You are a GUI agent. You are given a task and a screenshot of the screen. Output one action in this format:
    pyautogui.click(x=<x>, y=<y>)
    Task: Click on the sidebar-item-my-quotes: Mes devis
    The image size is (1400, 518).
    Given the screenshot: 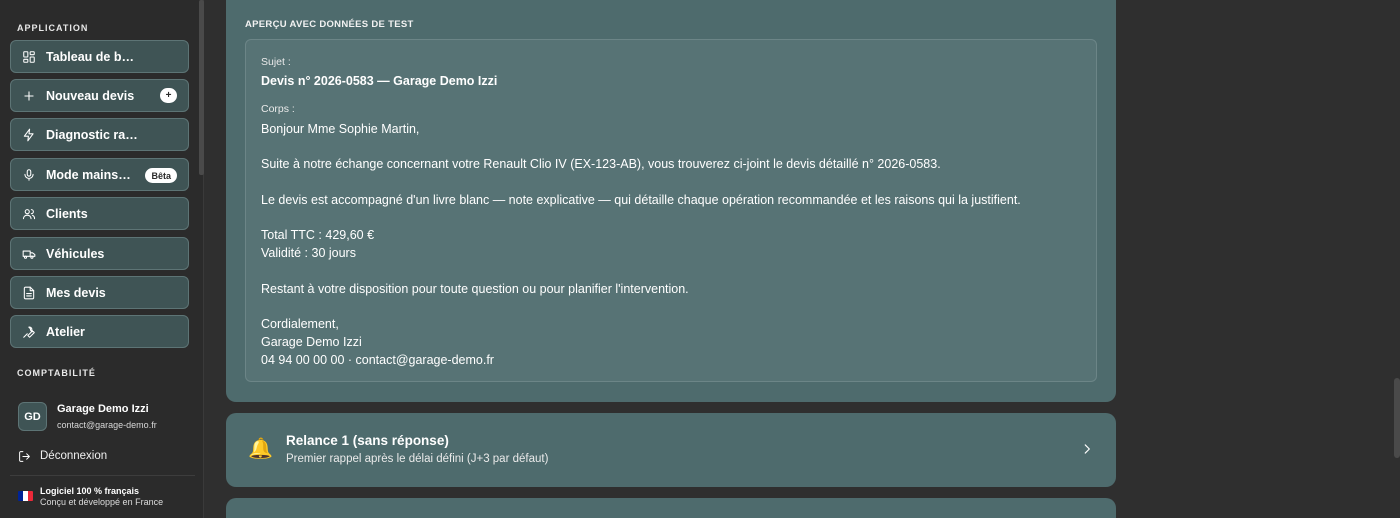 What is the action you would take?
    pyautogui.click(x=99, y=292)
    